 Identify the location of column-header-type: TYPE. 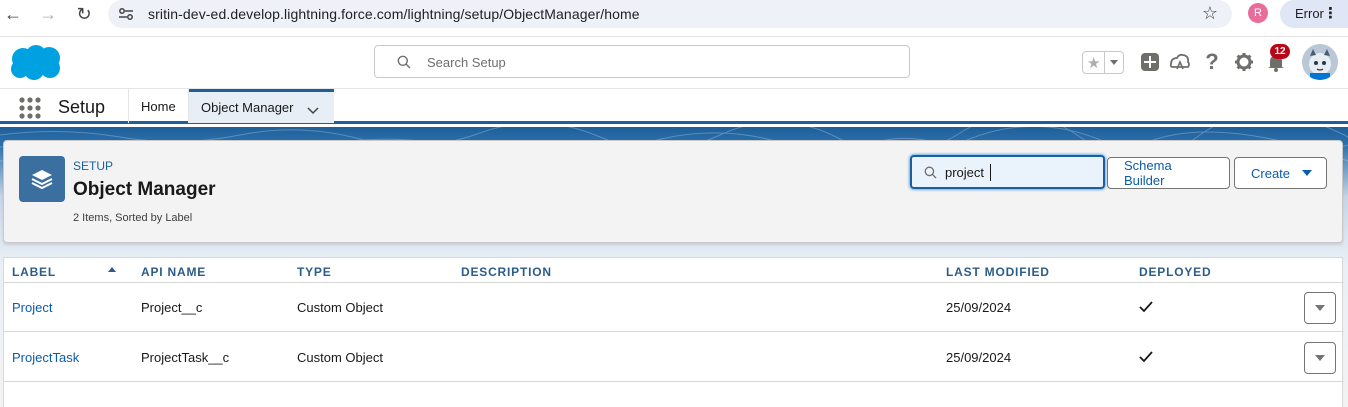
(314, 272).